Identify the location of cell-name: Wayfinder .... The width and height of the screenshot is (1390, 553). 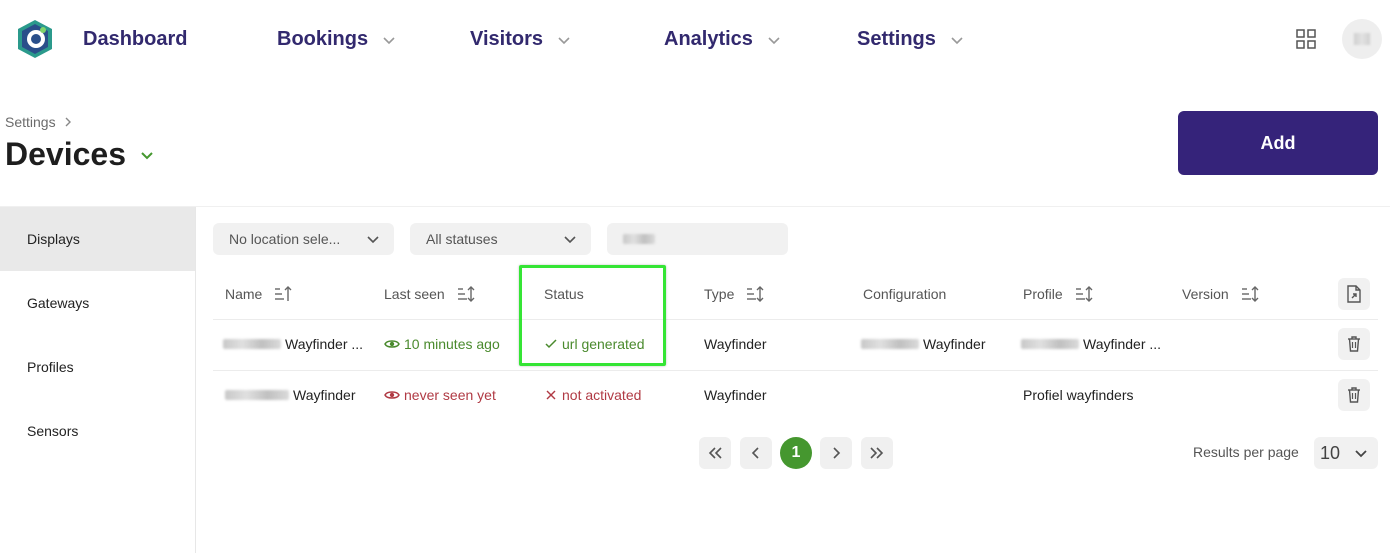
(324, 344).